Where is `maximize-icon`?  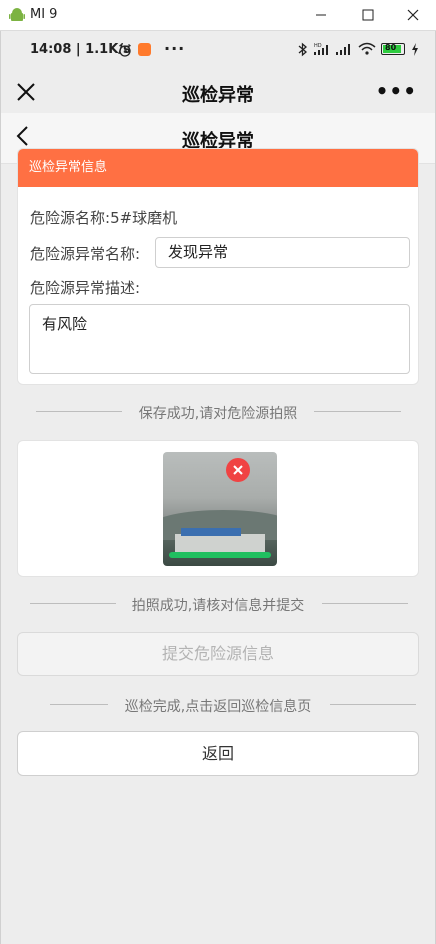
maximize-icon is located at coordinates (368, 15).